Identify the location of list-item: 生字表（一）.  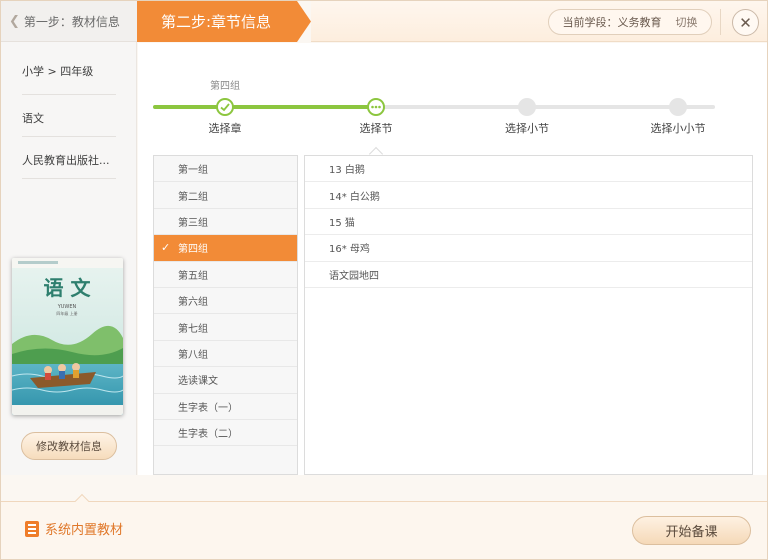
(225, 407).